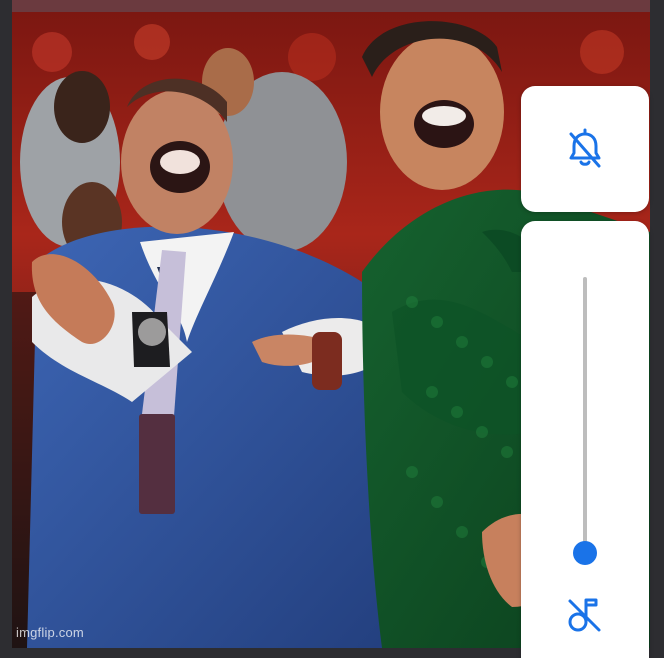 The height and width of the screenshot is (658, 664). I want to click on volume-panel, so click(585, 439).